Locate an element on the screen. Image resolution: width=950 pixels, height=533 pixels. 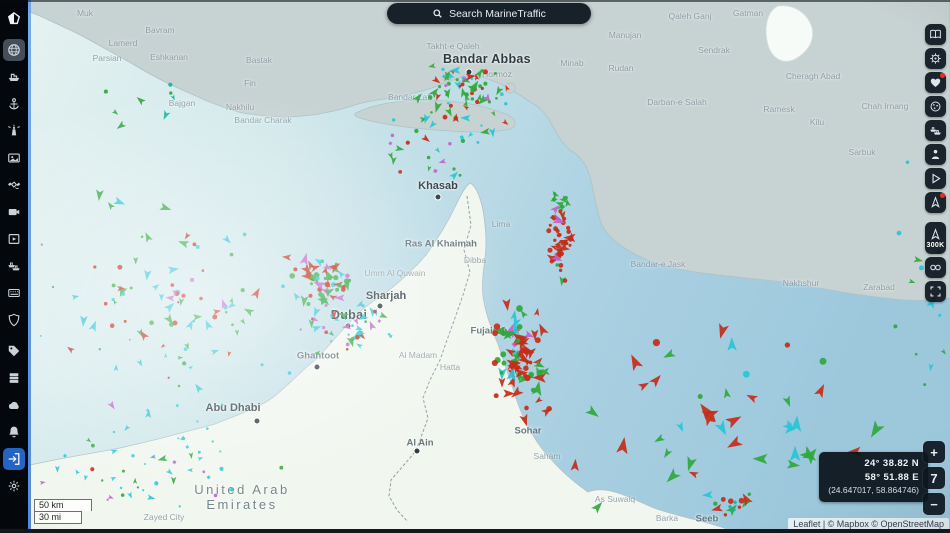
sidebar-port-cameras is located at coordinates (14, 212).